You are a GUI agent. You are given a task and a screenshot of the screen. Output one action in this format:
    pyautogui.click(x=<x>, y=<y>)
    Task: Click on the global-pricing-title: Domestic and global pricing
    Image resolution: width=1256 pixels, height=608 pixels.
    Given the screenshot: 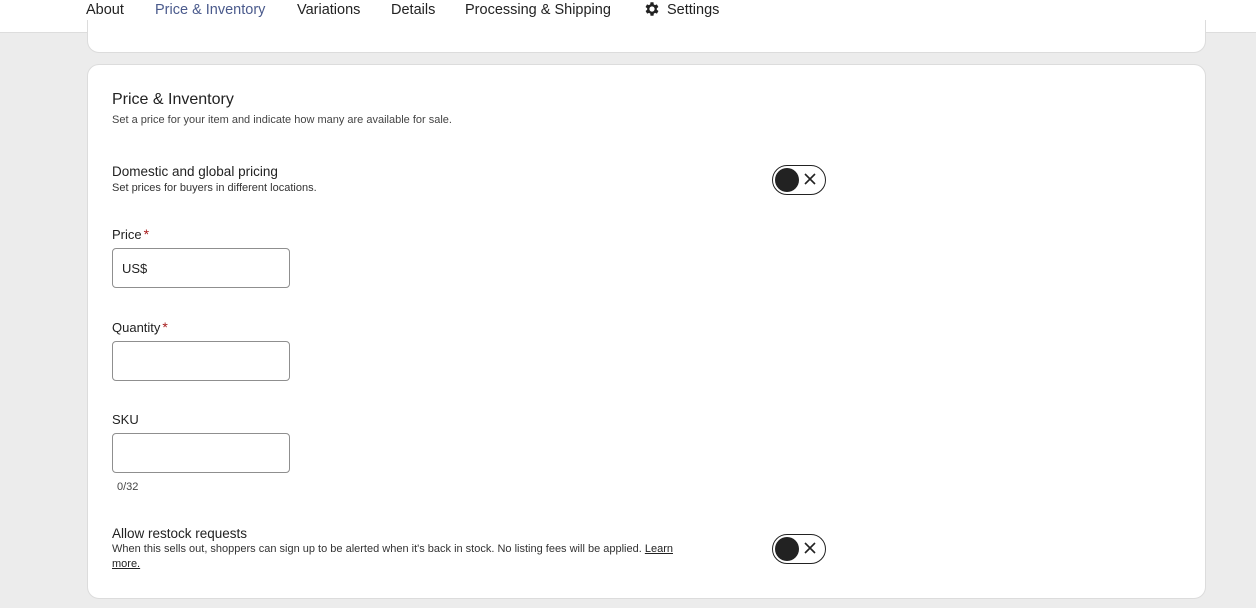 What is the action you would take?
    pyautogui.click(x=195, y=171)
    